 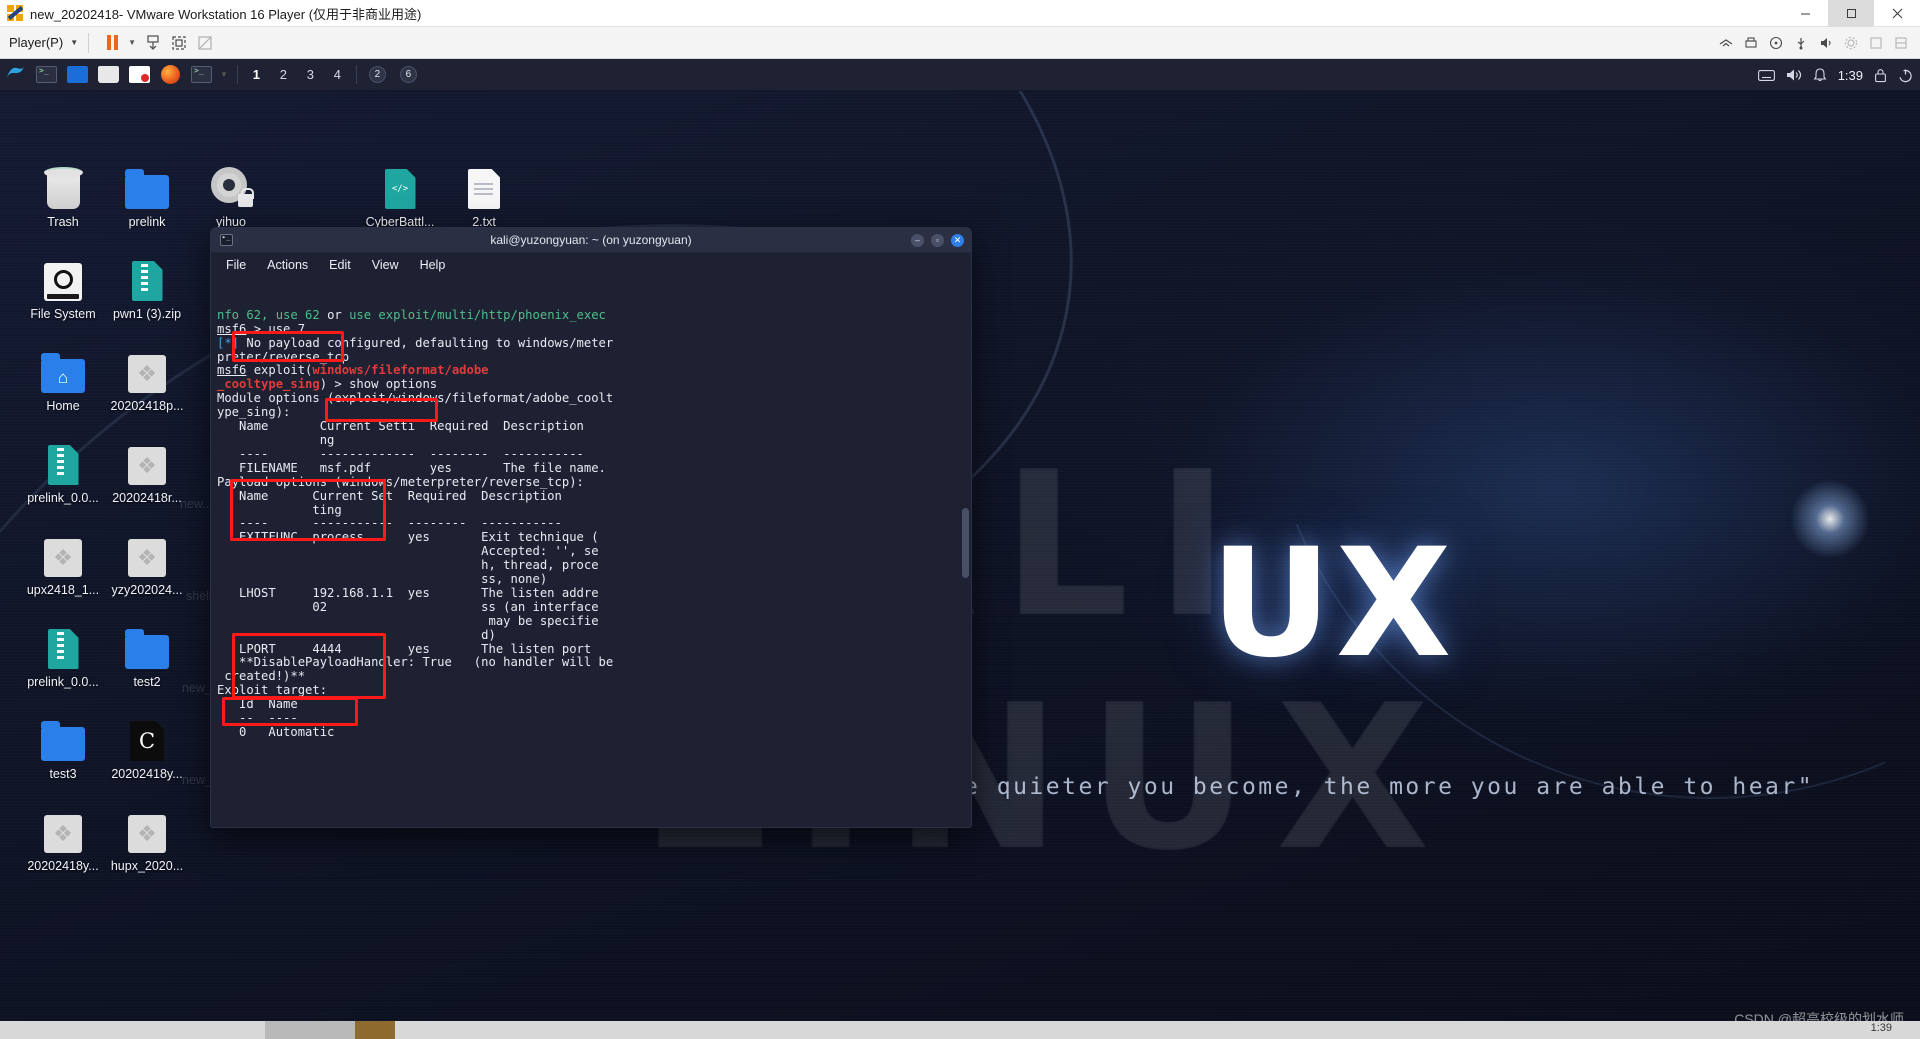 What do you see at coordinates (236, 265) in the screenshot?
I see `menu-file: File` at bounding box center [236, 265].